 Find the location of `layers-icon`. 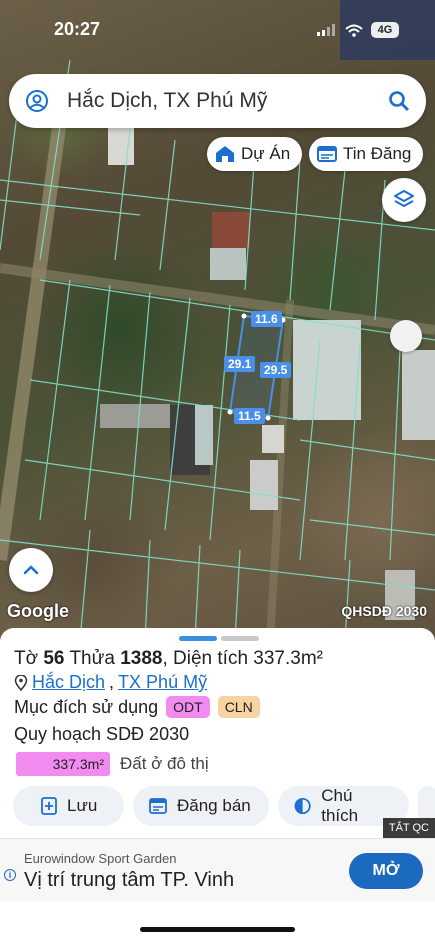

layers-icon is located at coordinates (404, 198).